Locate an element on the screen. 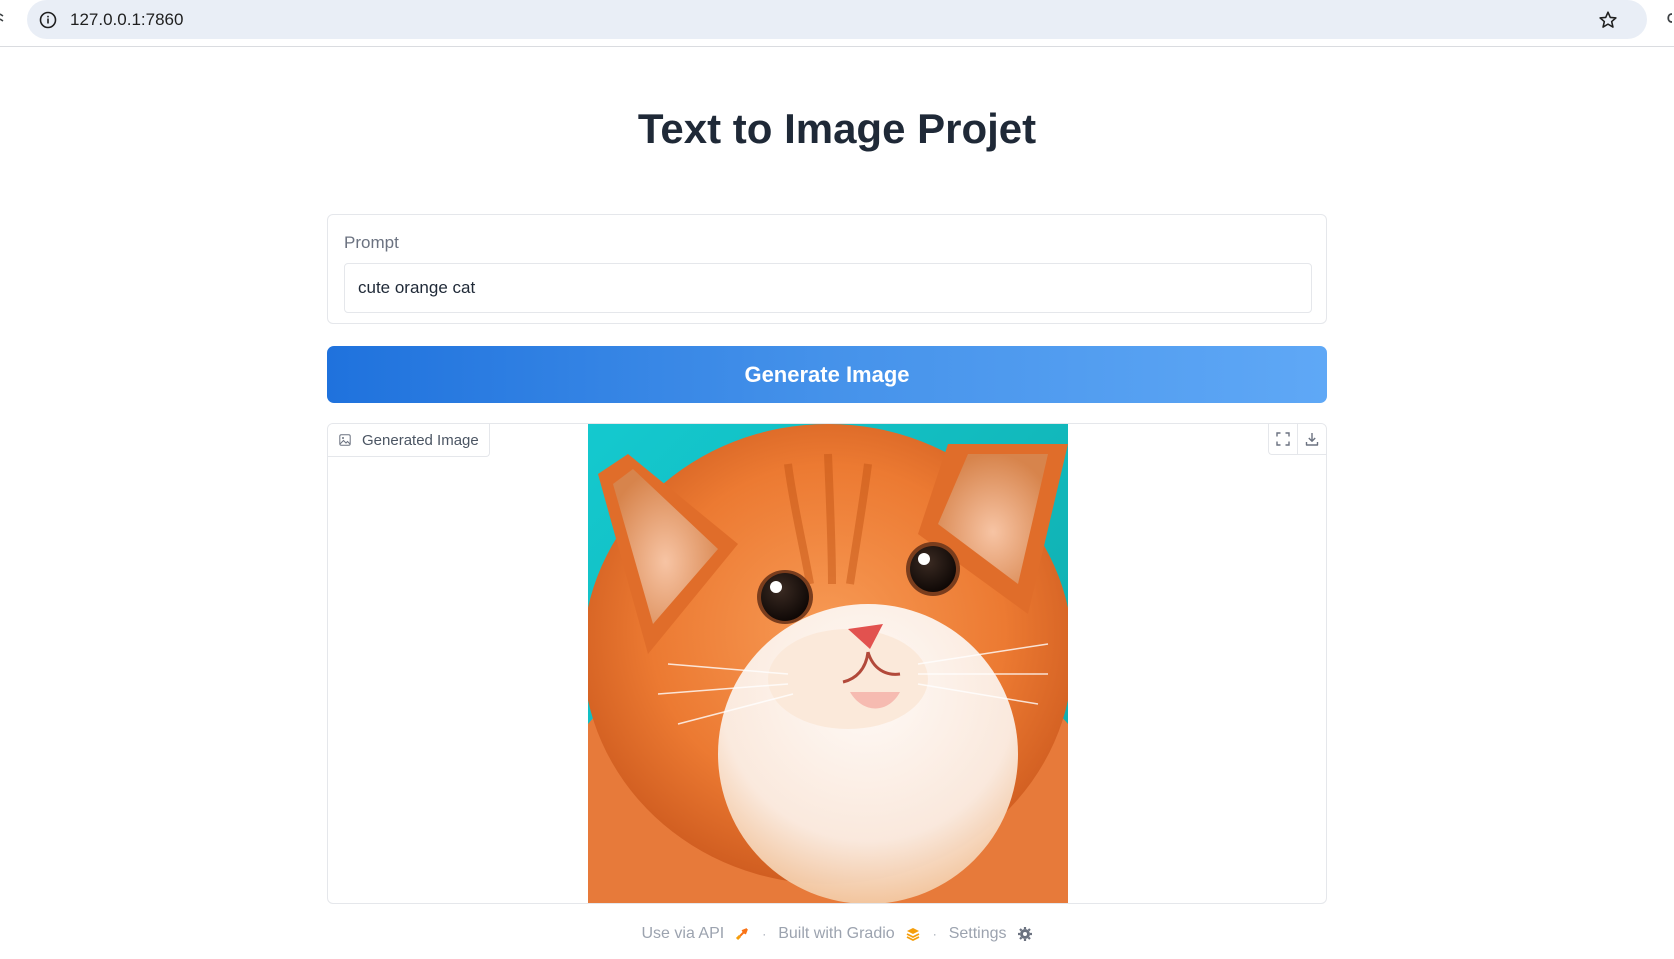 This screenshot has width=1674, height=959. generated-cat-image is located at coordinates (828, 664).